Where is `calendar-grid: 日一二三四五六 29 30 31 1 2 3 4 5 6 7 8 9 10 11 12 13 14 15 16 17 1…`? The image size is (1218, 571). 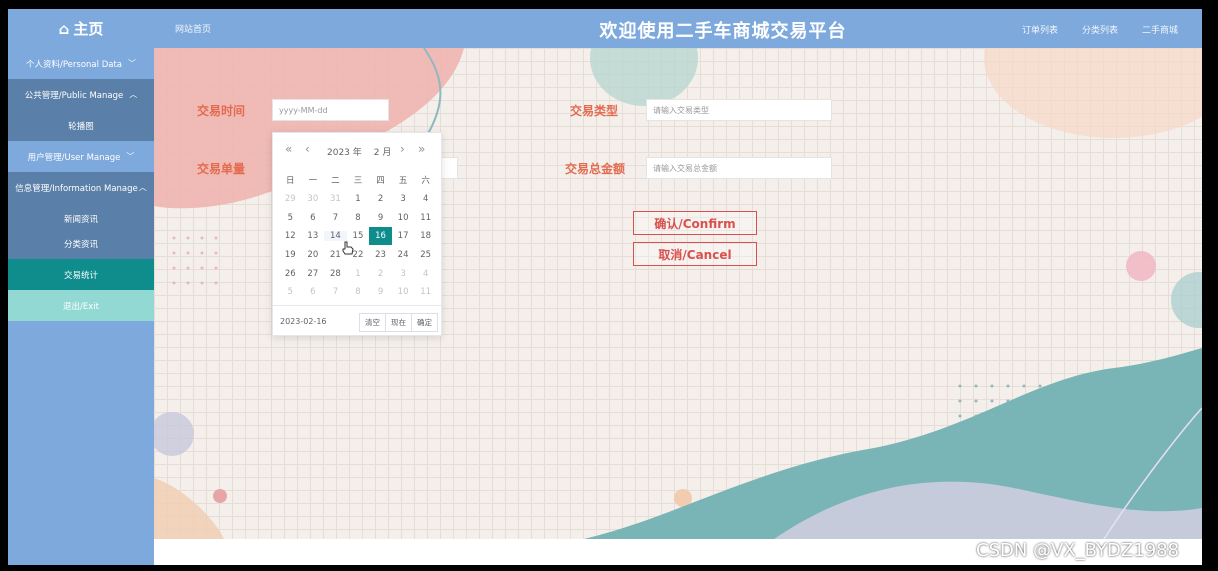 calendar-grid: 日一二三四五六 29 30 31 1 2 3 4 5 6 7 8 9 10 11 12 13 14 15 16 17 1… is located at coordinates (358, 236).